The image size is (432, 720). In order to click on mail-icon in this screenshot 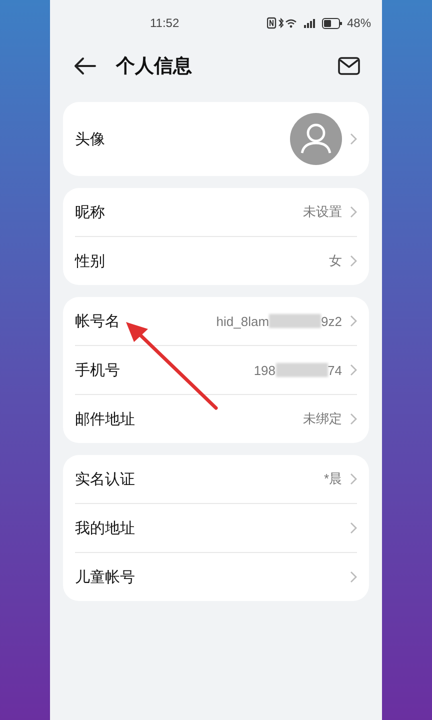, I will do `click(349, 66)`.